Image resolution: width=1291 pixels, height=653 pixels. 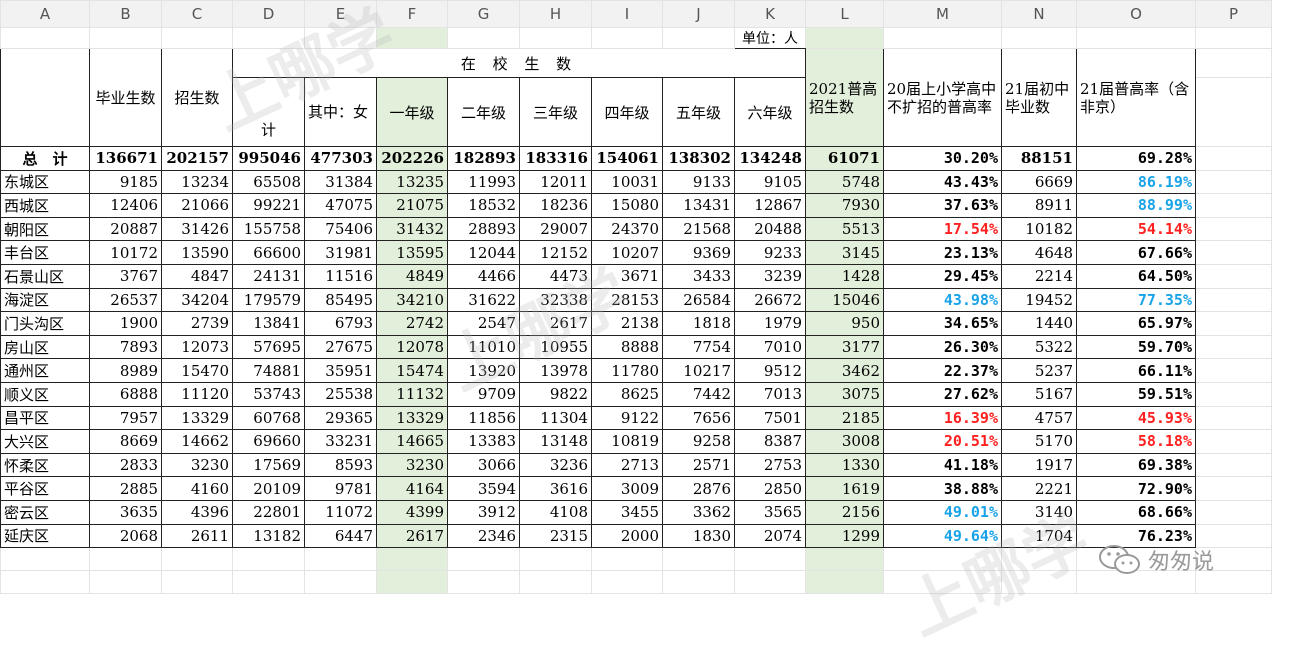 I want to click on table-cell: 11780, so click(x=627, y=370).